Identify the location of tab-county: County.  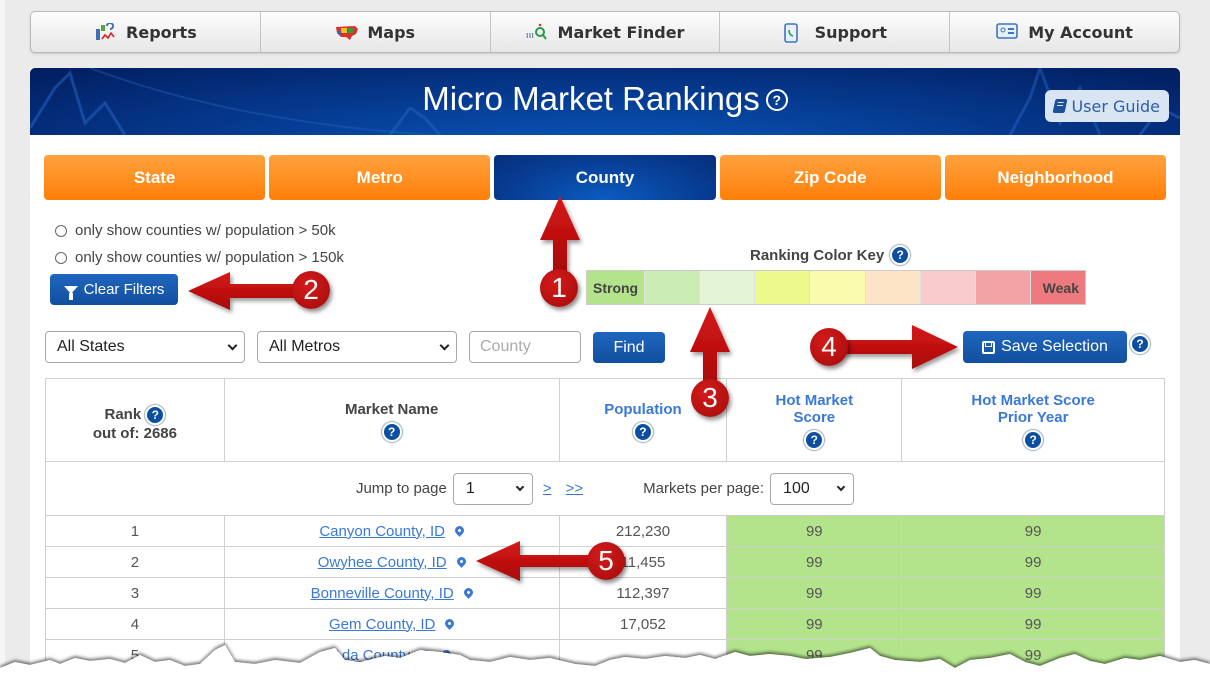
(605, 177).